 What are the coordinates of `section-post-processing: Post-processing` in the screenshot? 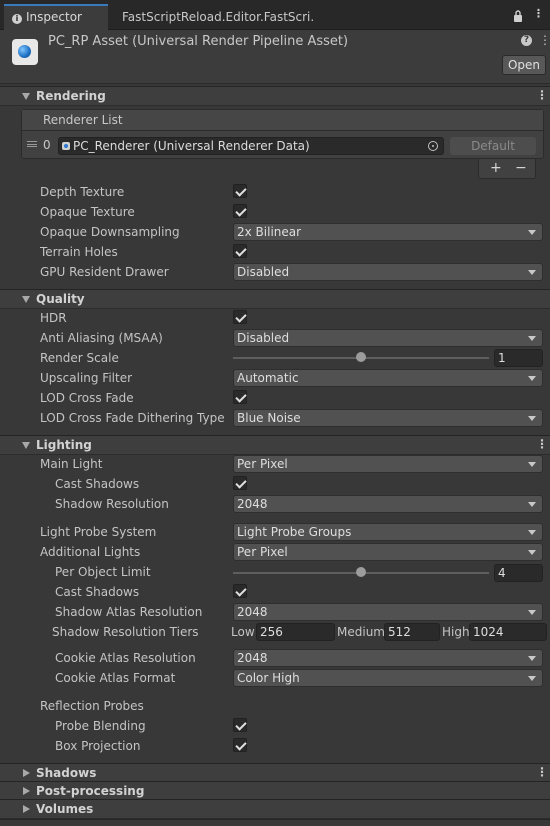 It's located at (275, 791).